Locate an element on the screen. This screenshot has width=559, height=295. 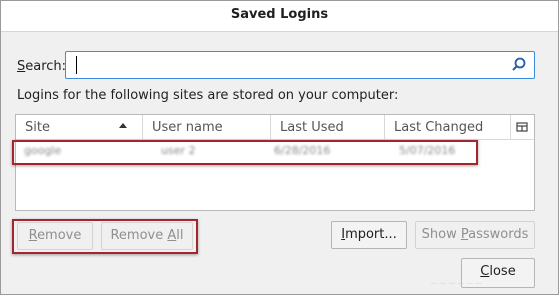
watermark: _ _ _ _ _ _ is located at coordinates (456, 277).